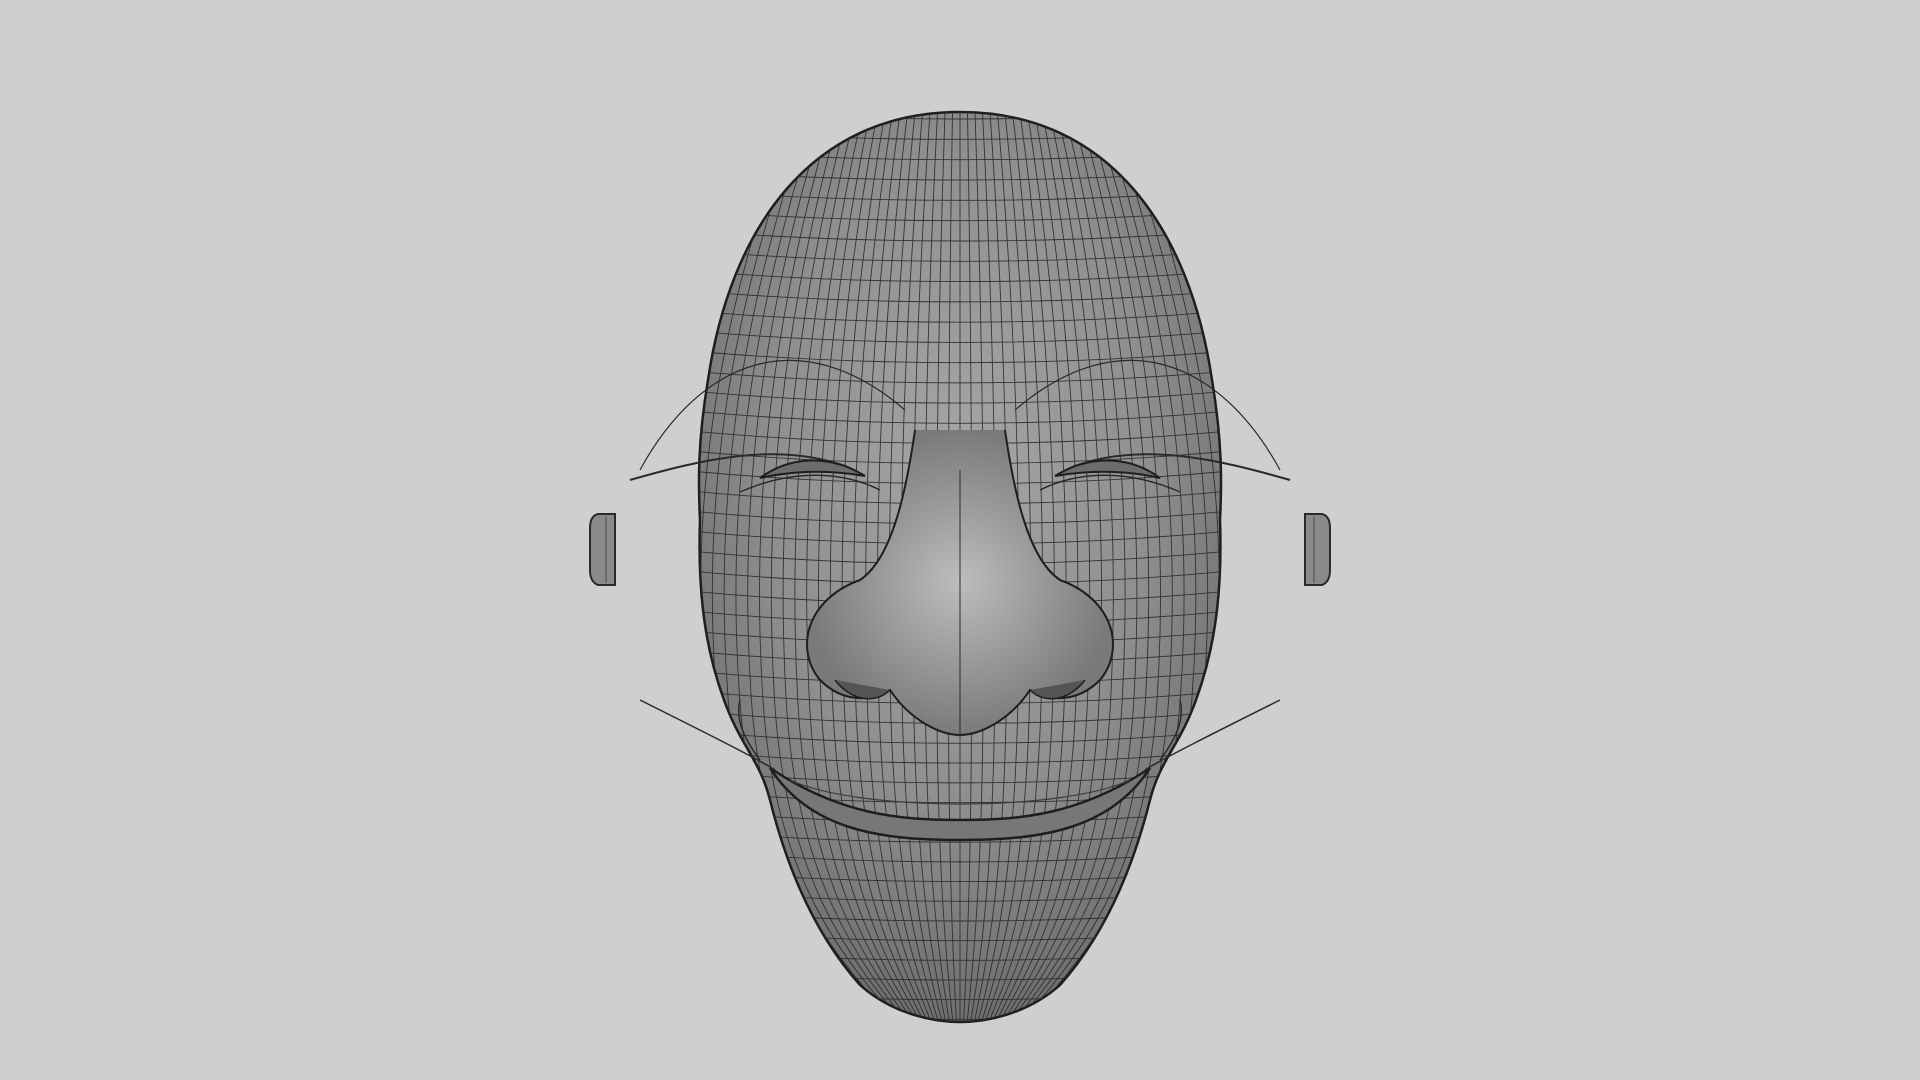  What do you see at coordinates (602, 549) in the screenshot?
I see `left-strap-tab` at bounding box center [602, 549].